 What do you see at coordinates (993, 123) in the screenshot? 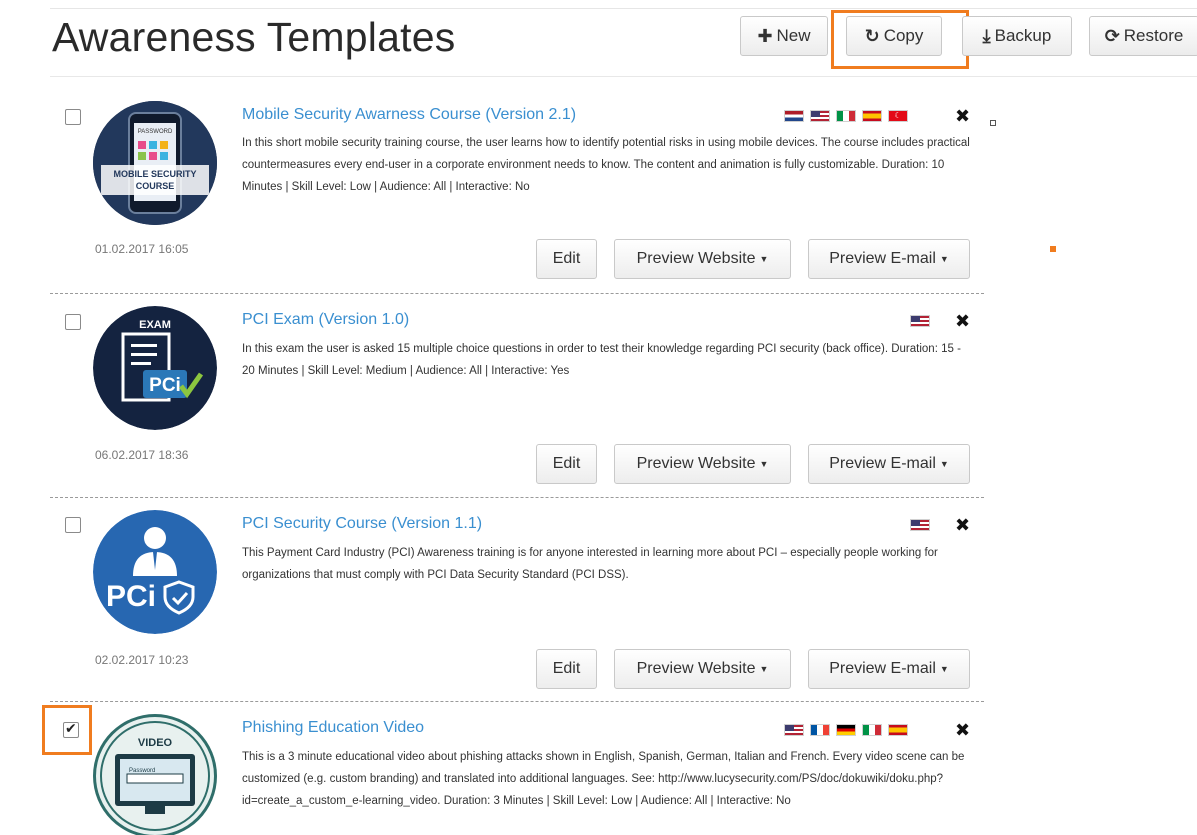
I see `small-square-marker` at bounding box center [993, 123].